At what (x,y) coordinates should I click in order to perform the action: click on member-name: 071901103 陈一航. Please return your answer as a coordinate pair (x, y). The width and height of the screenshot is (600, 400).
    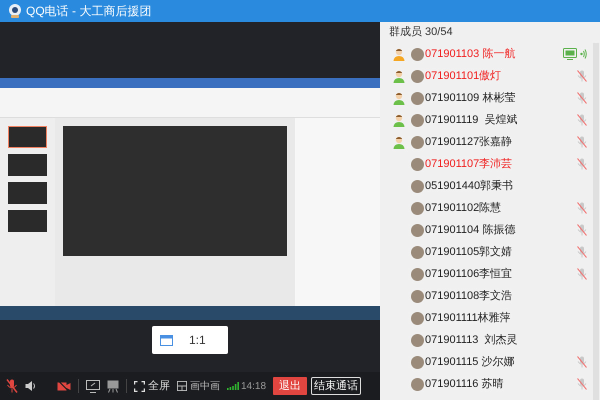
    Looking at the image, I should click on (470, 54).